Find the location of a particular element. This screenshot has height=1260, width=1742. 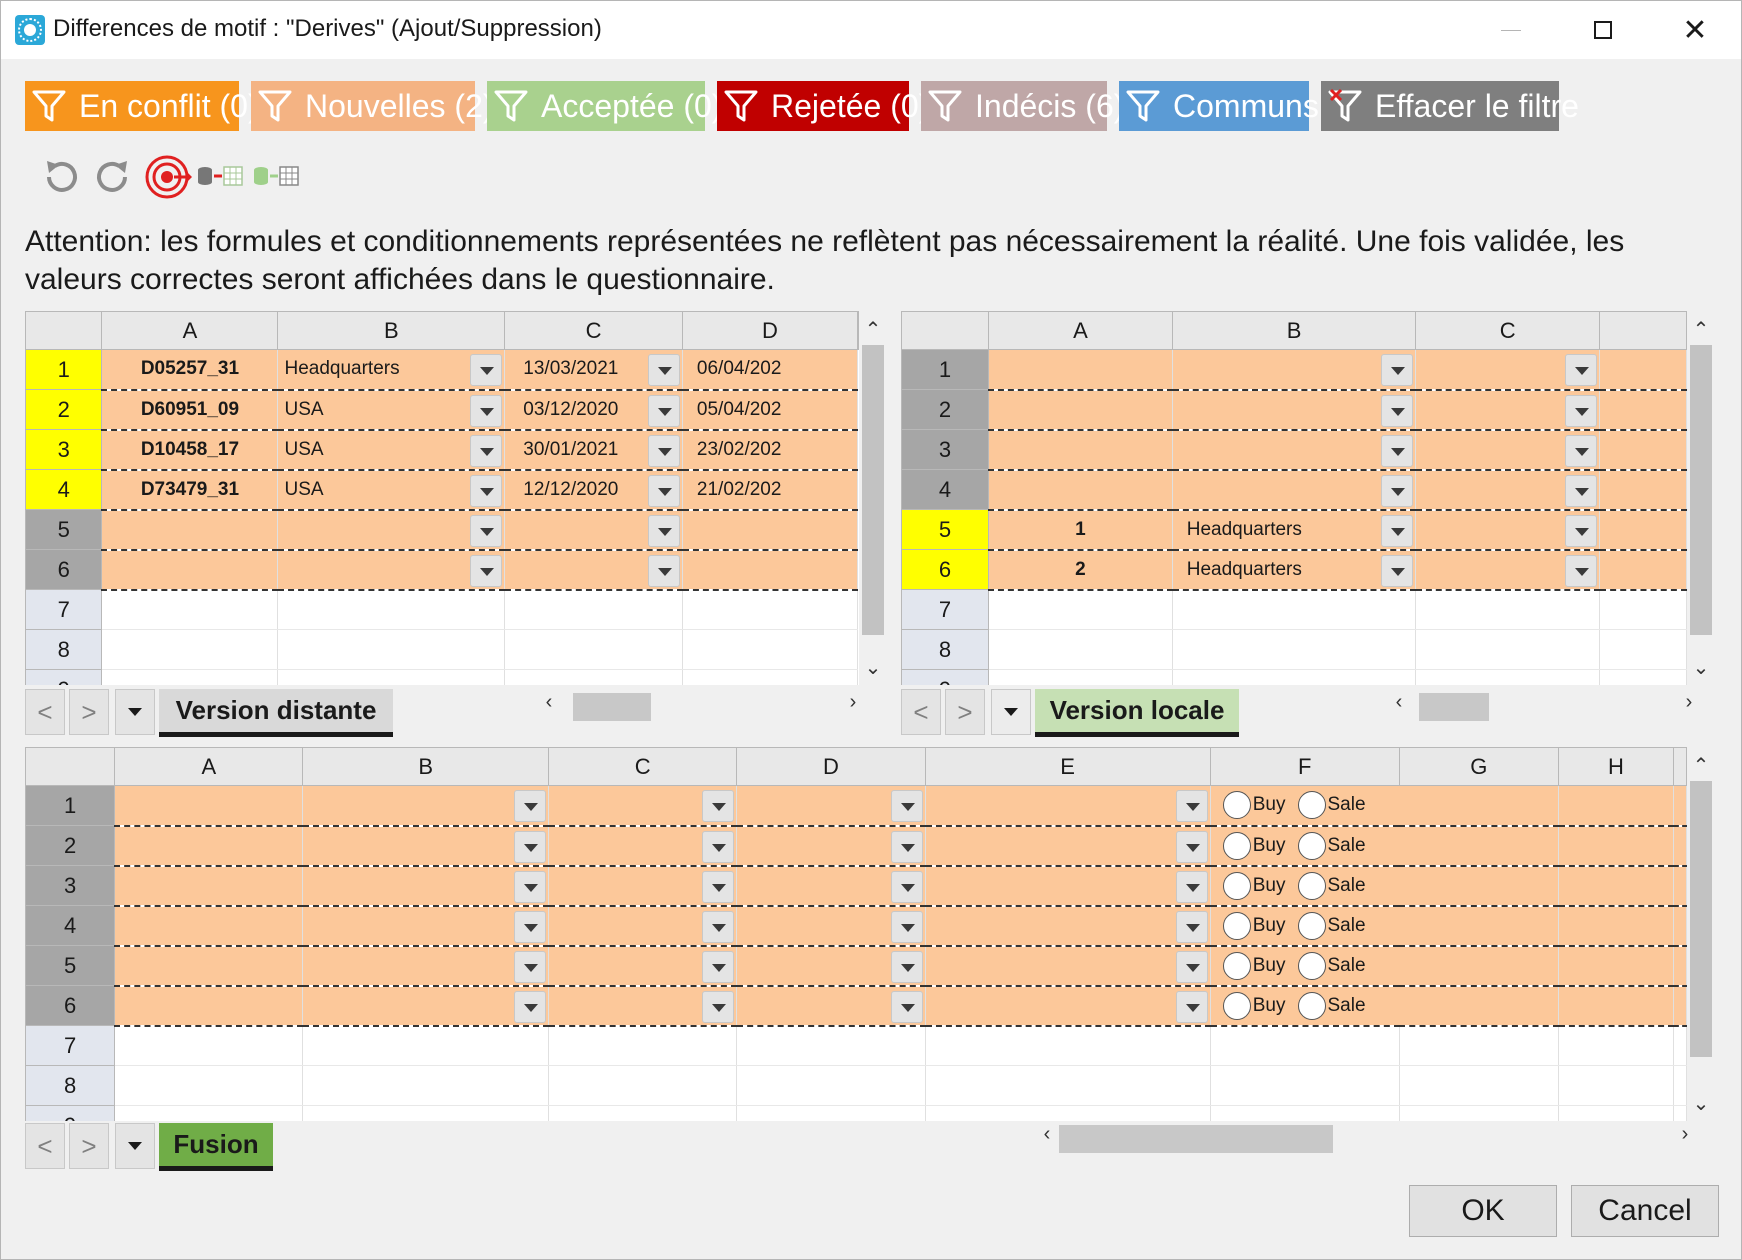

cell-d: 06/04/202 is located at coordinates (770, 370).